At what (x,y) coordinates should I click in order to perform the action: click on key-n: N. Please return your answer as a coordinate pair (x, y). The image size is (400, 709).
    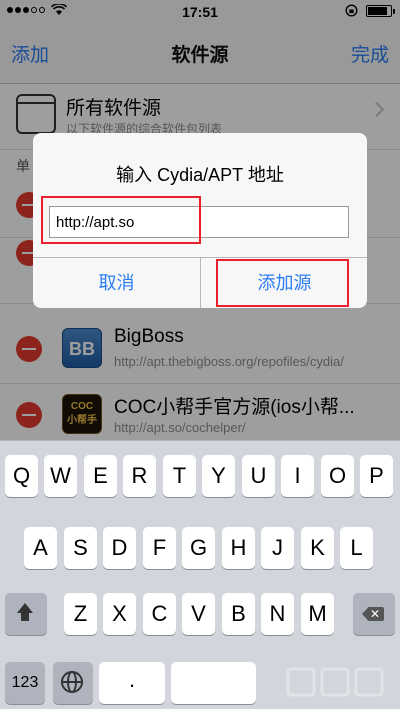
    Looking at the image, I should click on (277, 614).